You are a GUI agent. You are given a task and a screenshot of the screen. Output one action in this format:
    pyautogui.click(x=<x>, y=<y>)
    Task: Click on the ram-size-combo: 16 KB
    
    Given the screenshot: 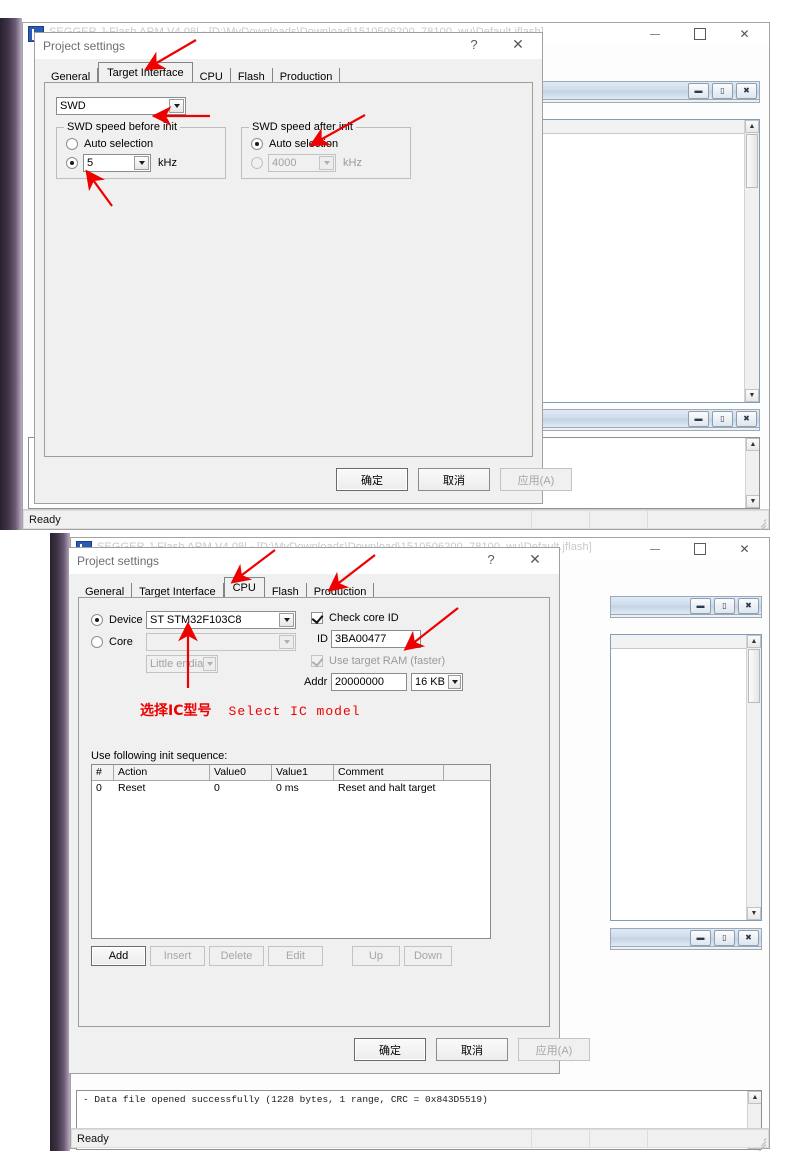 What is the action you would take?
    pyautogui.click(x=437, y=682)
    